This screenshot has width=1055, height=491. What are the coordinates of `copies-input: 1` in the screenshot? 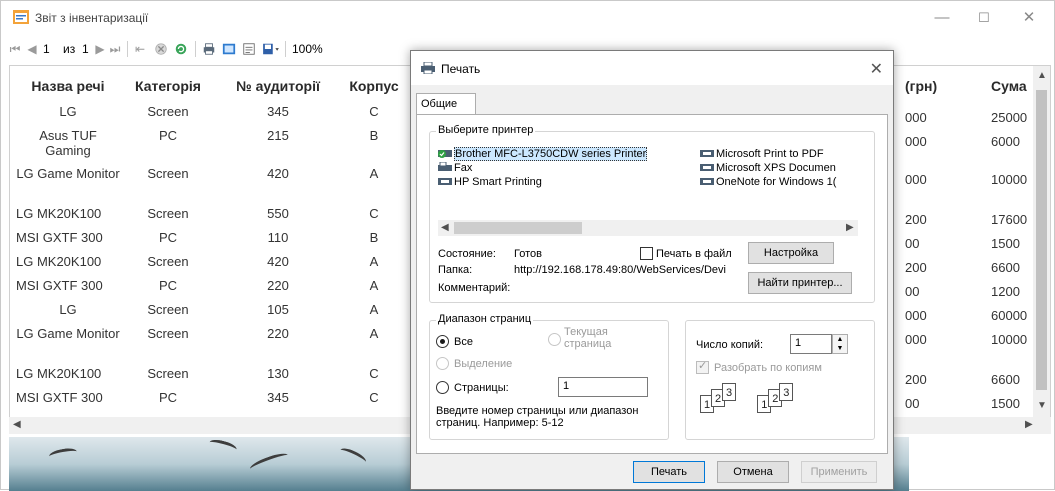 It's located at (811, 344).